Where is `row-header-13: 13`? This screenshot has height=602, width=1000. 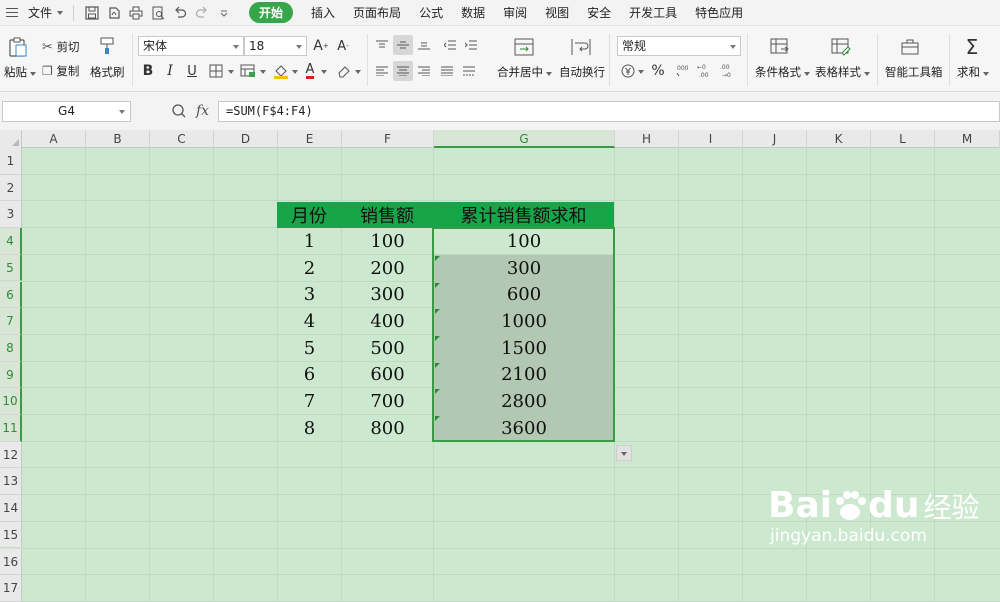 row-header-13: 13 is located at coordinates (11, 482).